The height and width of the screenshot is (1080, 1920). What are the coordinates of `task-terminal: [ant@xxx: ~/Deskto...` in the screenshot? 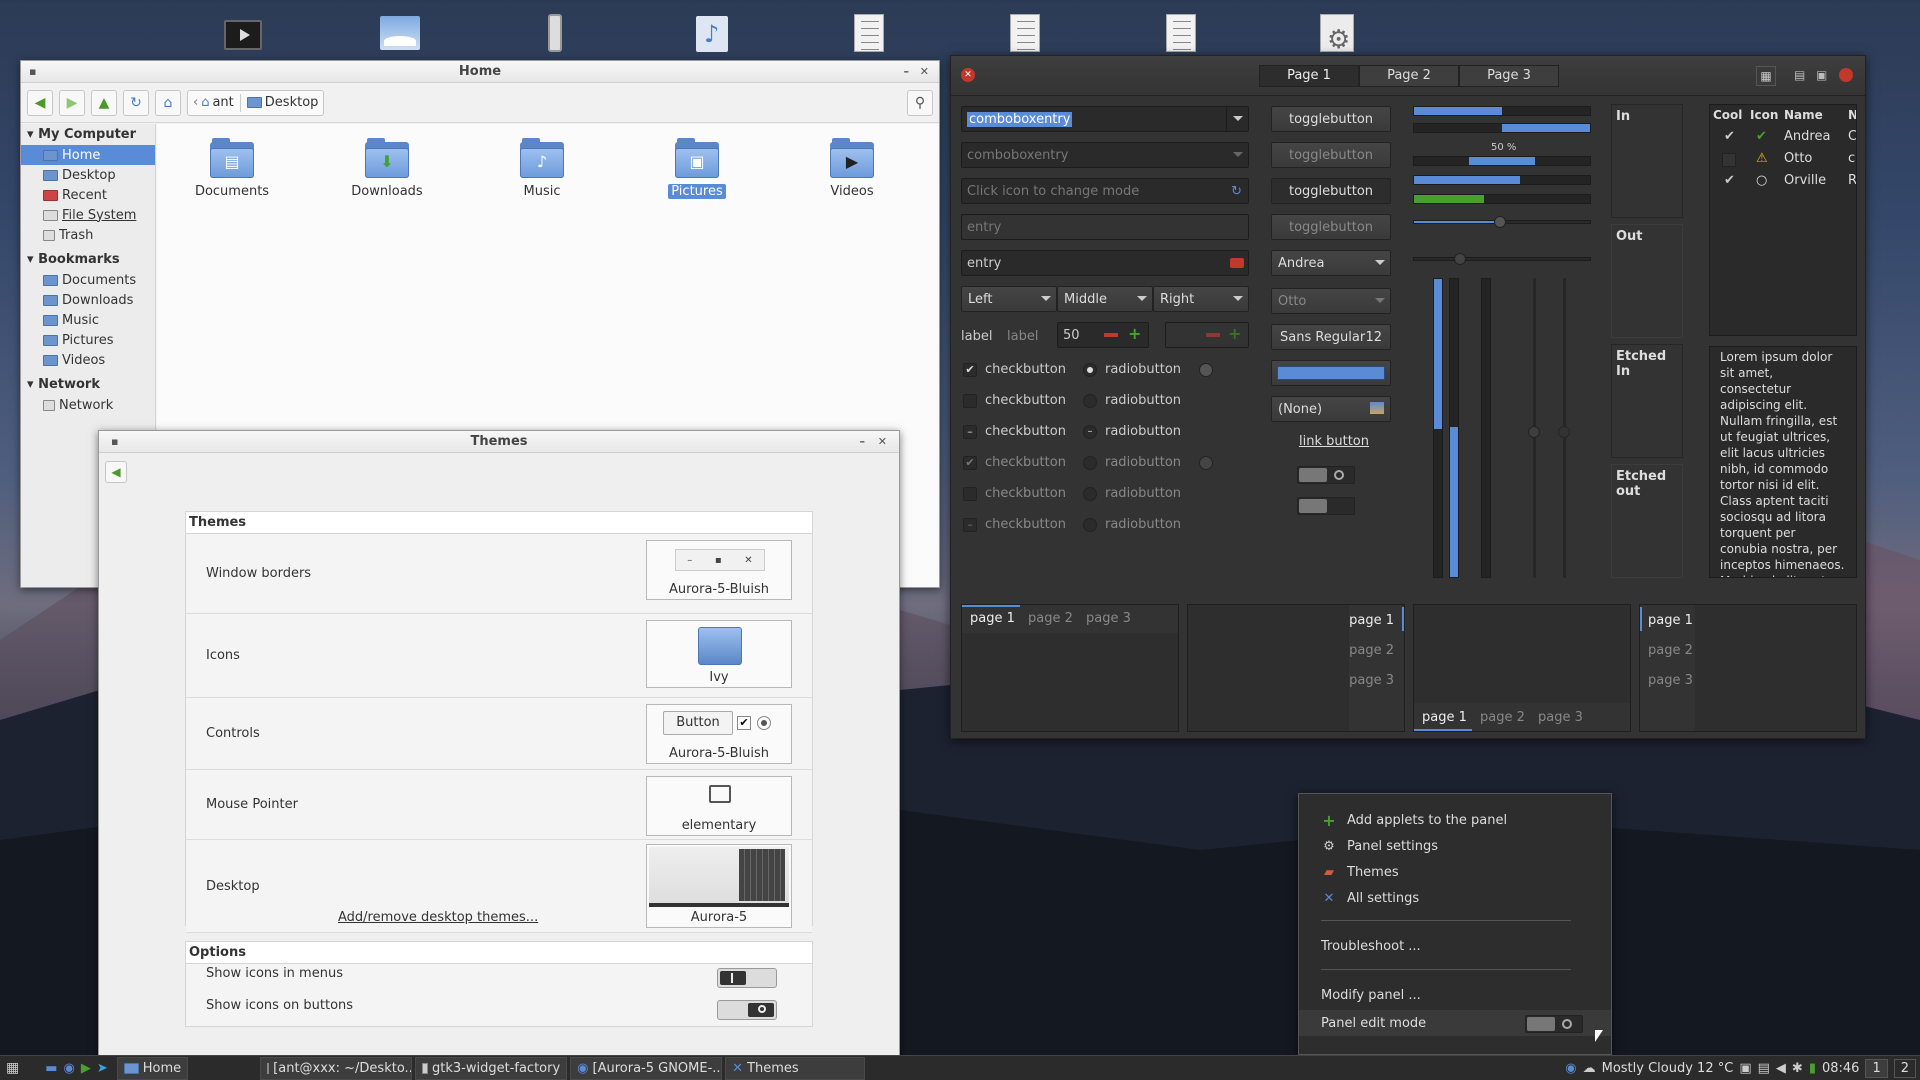 It's located at (336, 1068).